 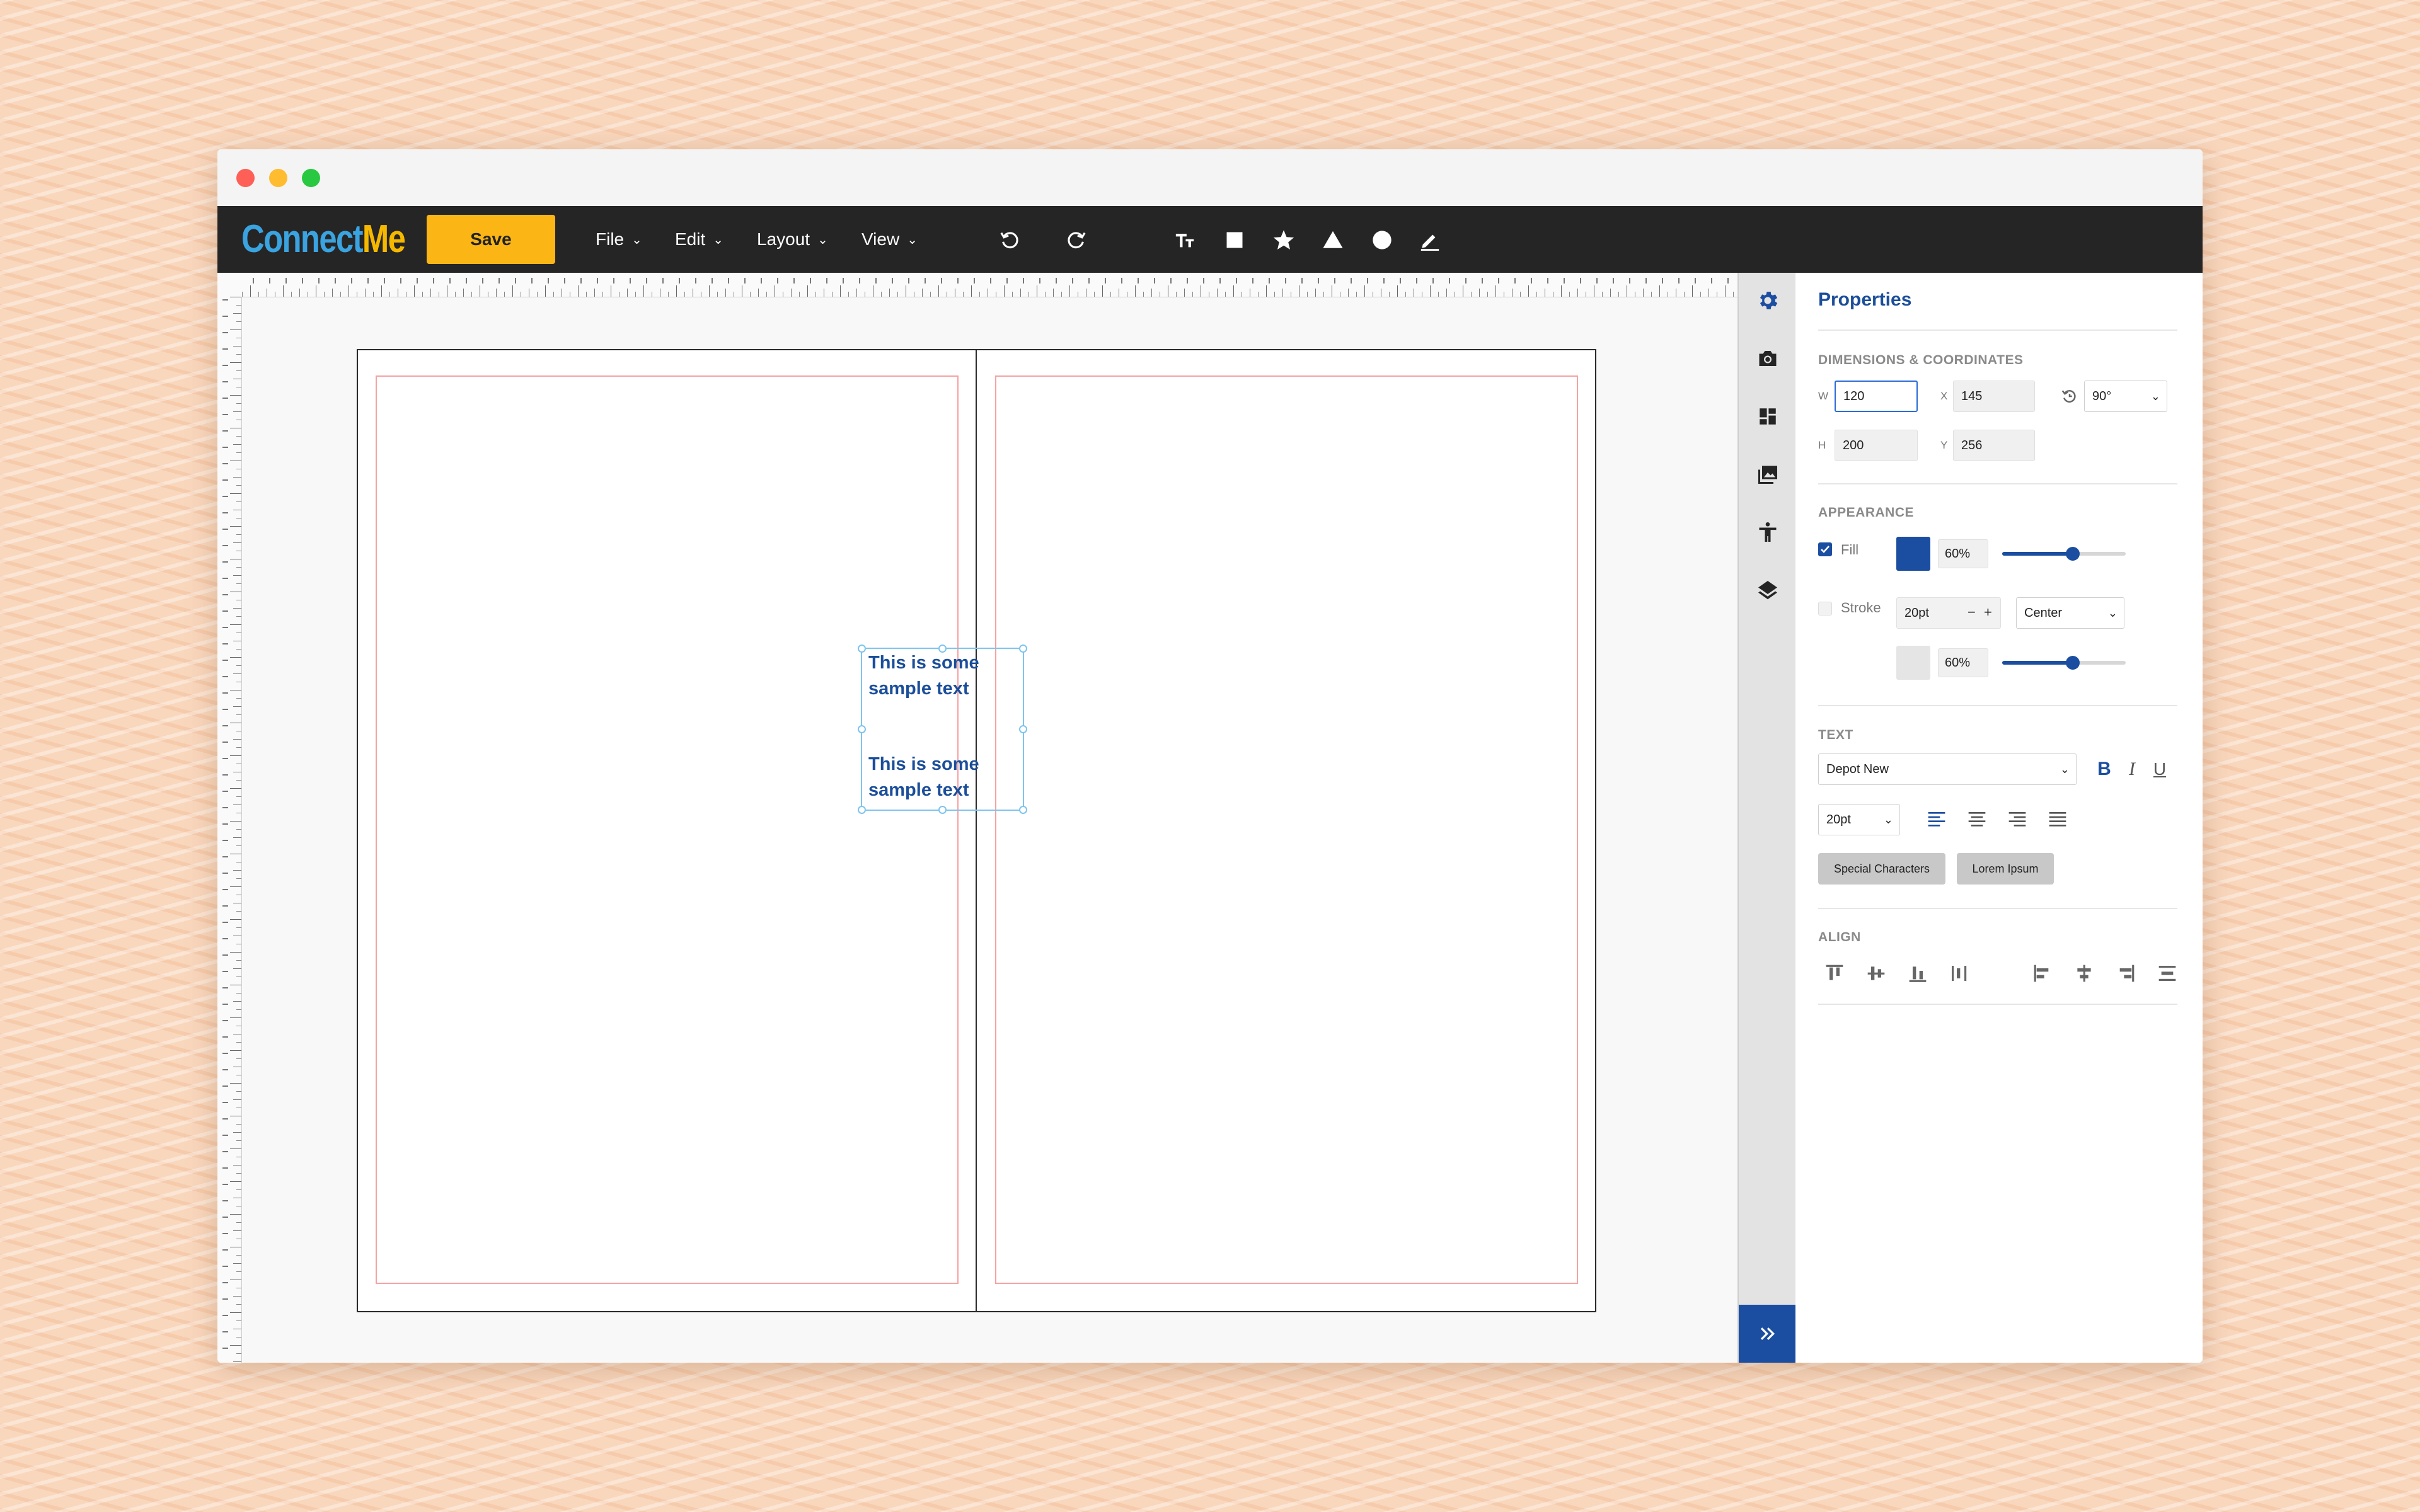 What do you see at coordinates (691, 239) in the screenshot?
I see `menu-edit-label: Edit` at bounding box center [691, 239].